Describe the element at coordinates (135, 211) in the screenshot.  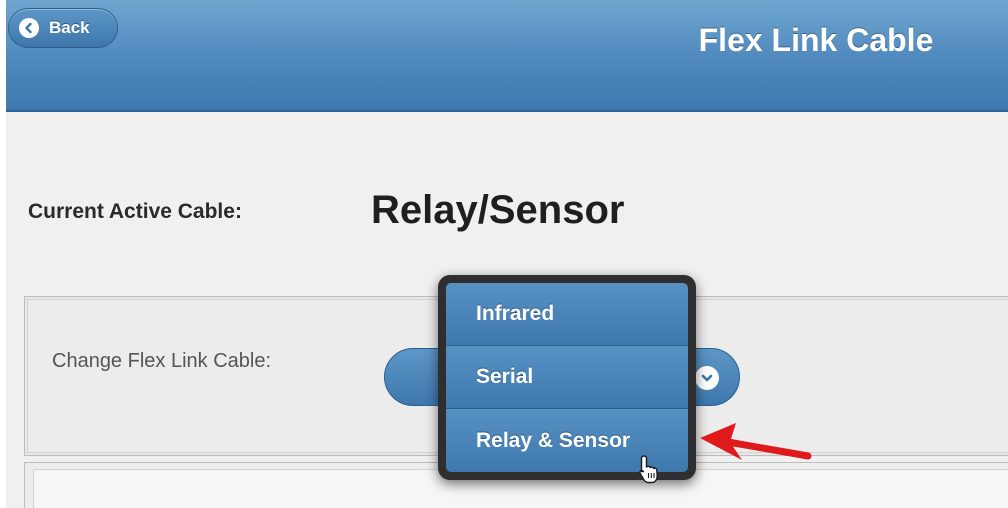
I see `current-cable-label: Current Active Cable:` at that location.